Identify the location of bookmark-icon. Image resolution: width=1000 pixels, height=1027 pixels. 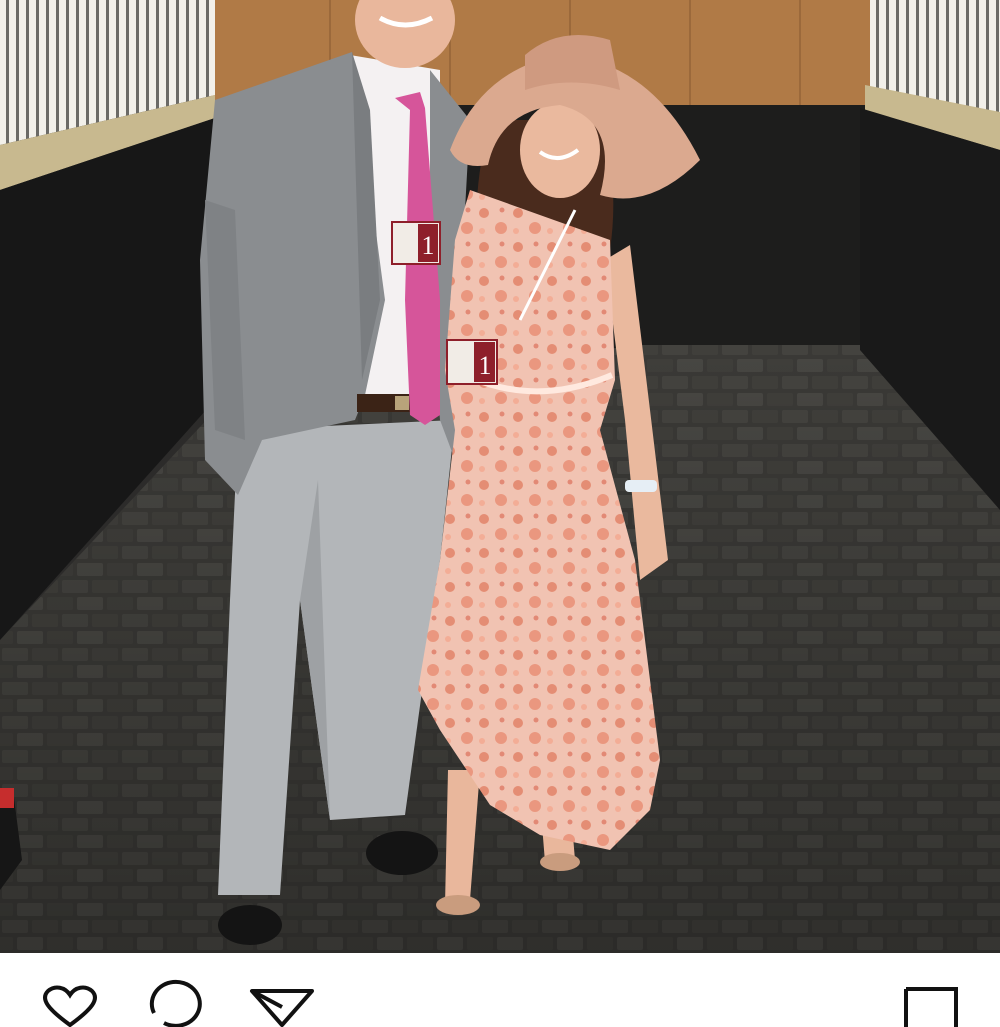
(931, 1007).